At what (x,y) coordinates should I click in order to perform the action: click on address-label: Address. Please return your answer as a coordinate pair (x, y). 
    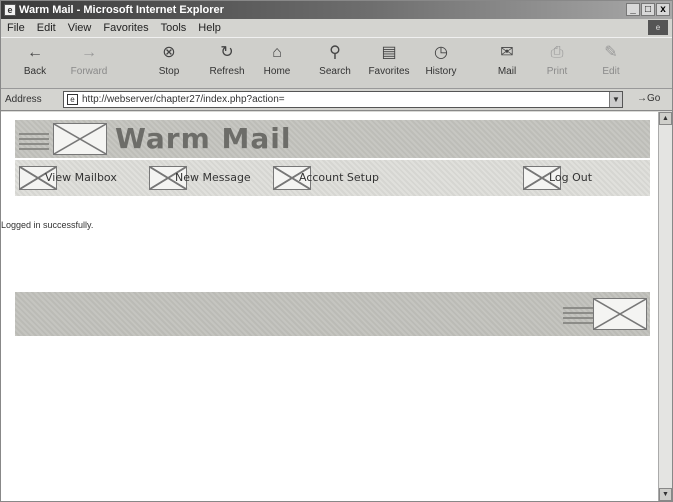
    Looking at the image, I should click on (23, 99).